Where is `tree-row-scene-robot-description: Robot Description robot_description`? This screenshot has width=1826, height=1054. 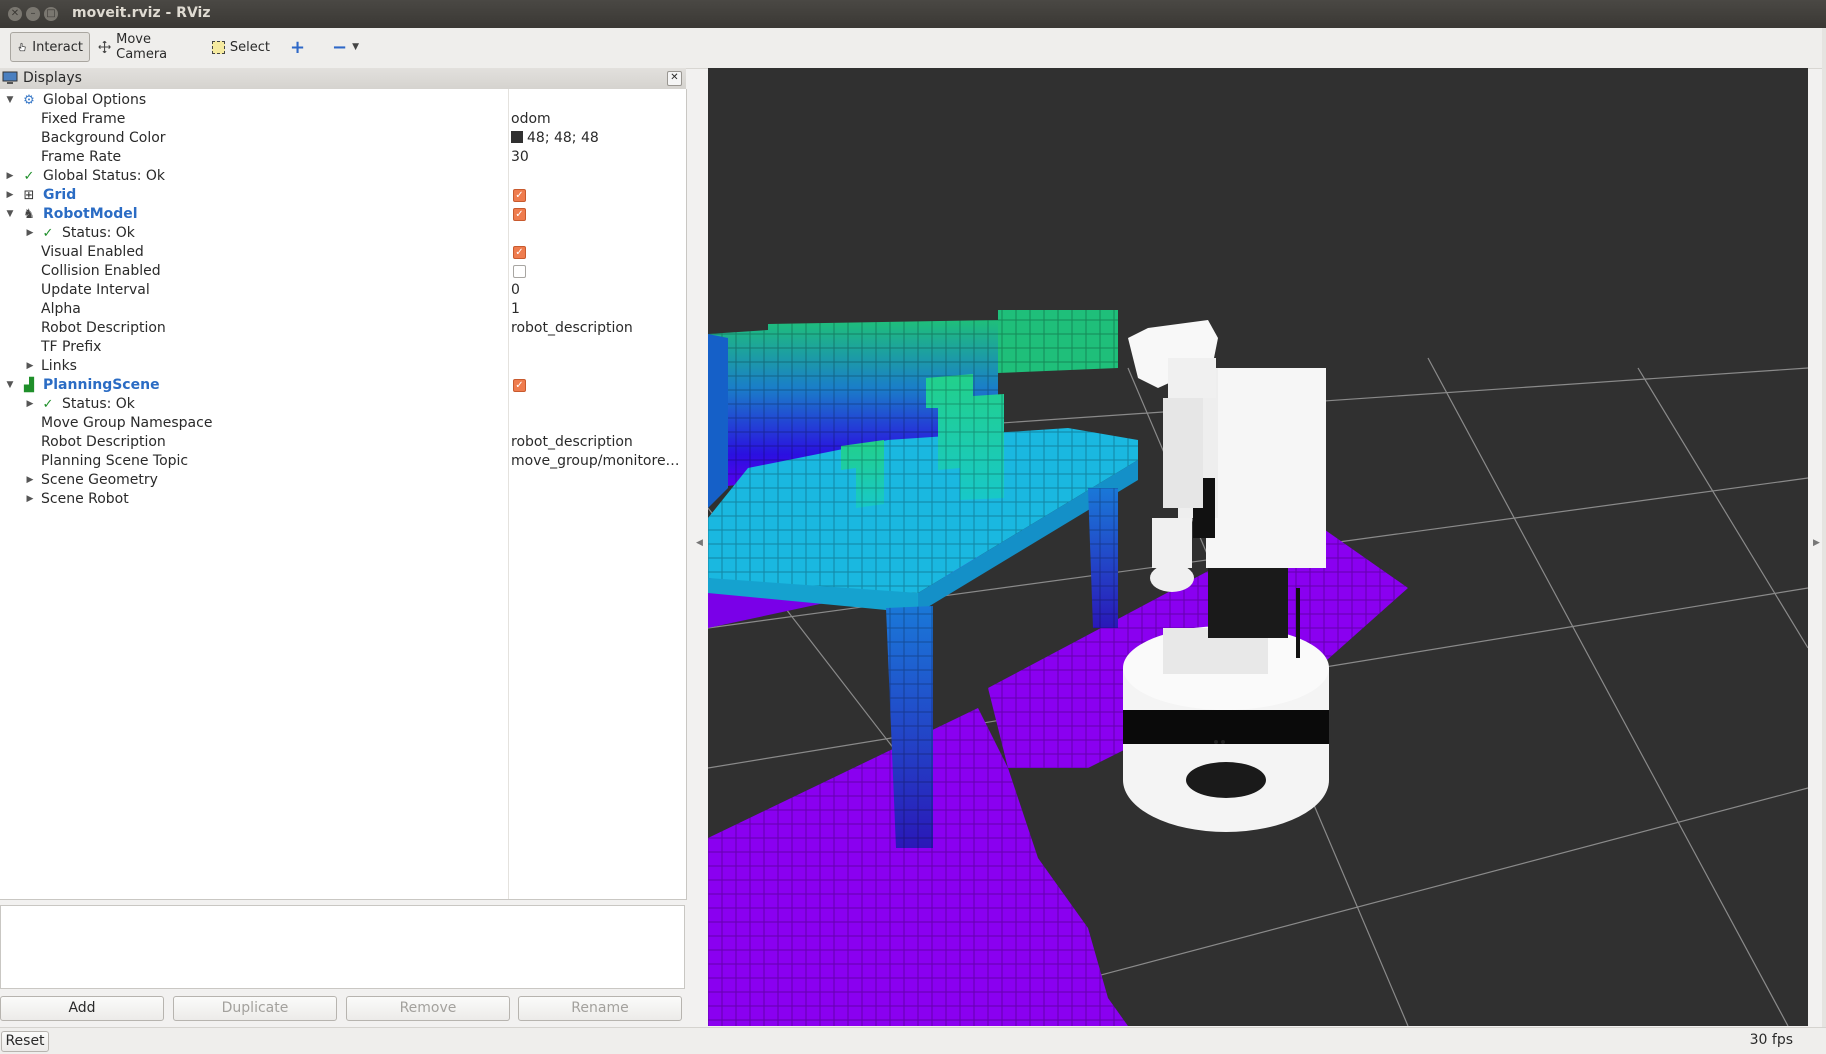 tree-row-scene-robot-description: Robot Description robot_description is located at coordinates (343, 442).